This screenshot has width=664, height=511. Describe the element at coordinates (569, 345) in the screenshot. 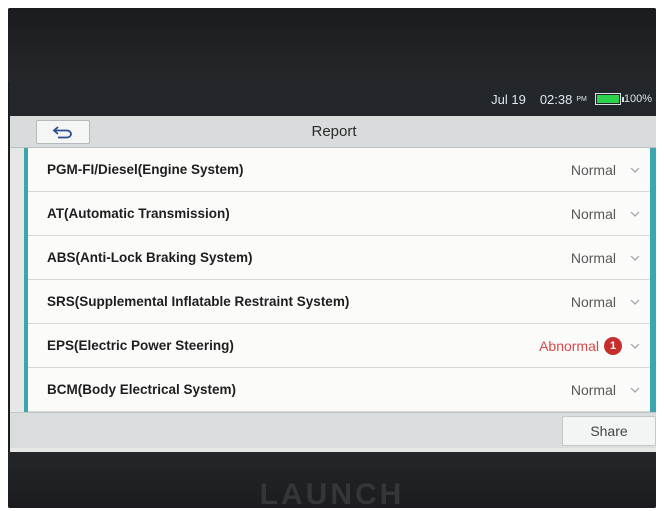

I see `system-status-abnormal: Abnormal` at that location.